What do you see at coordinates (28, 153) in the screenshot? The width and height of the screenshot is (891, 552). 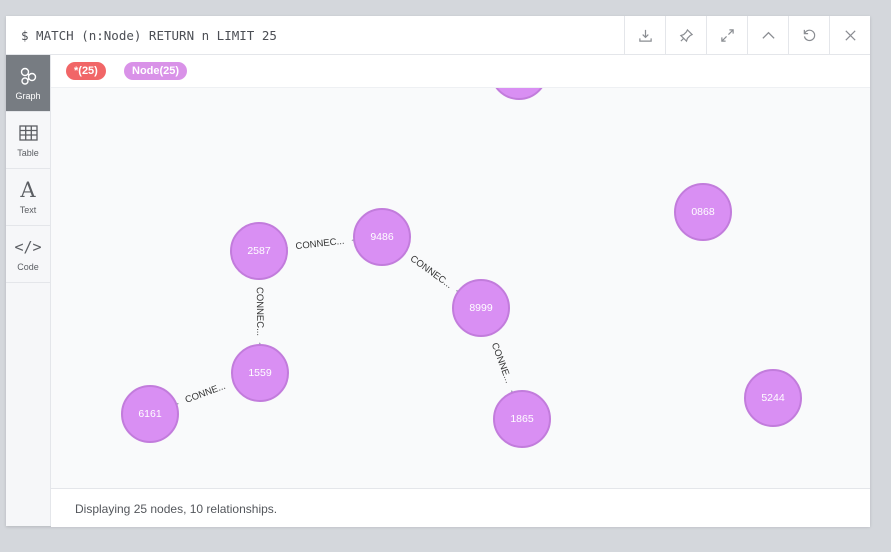 I see `sidebar-label-table: Table` at bounding box center [28, 153].